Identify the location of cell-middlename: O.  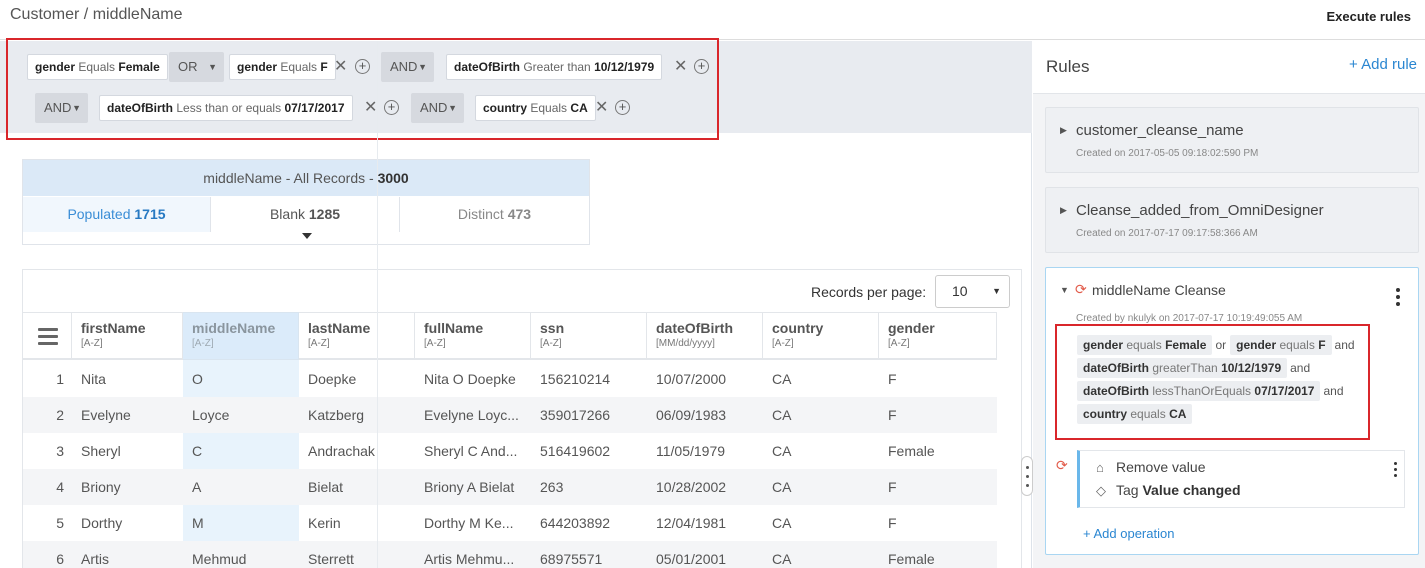
(197, 379).